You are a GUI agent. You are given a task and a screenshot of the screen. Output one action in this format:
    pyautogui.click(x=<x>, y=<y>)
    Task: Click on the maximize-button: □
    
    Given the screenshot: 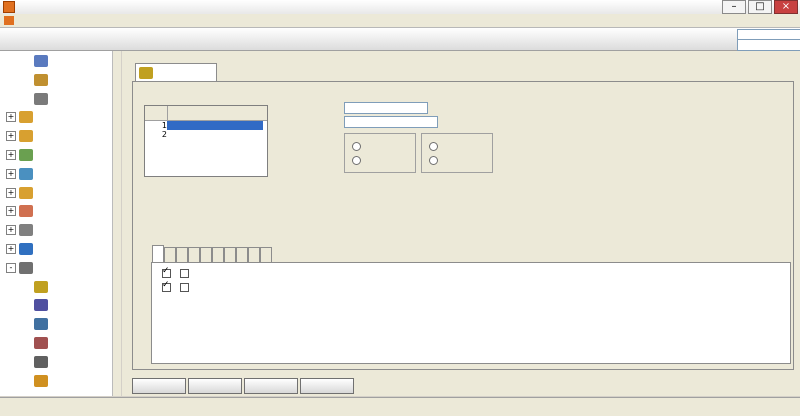 What is the action you would take?
    pyautogui.click(x=760, y=7)
    